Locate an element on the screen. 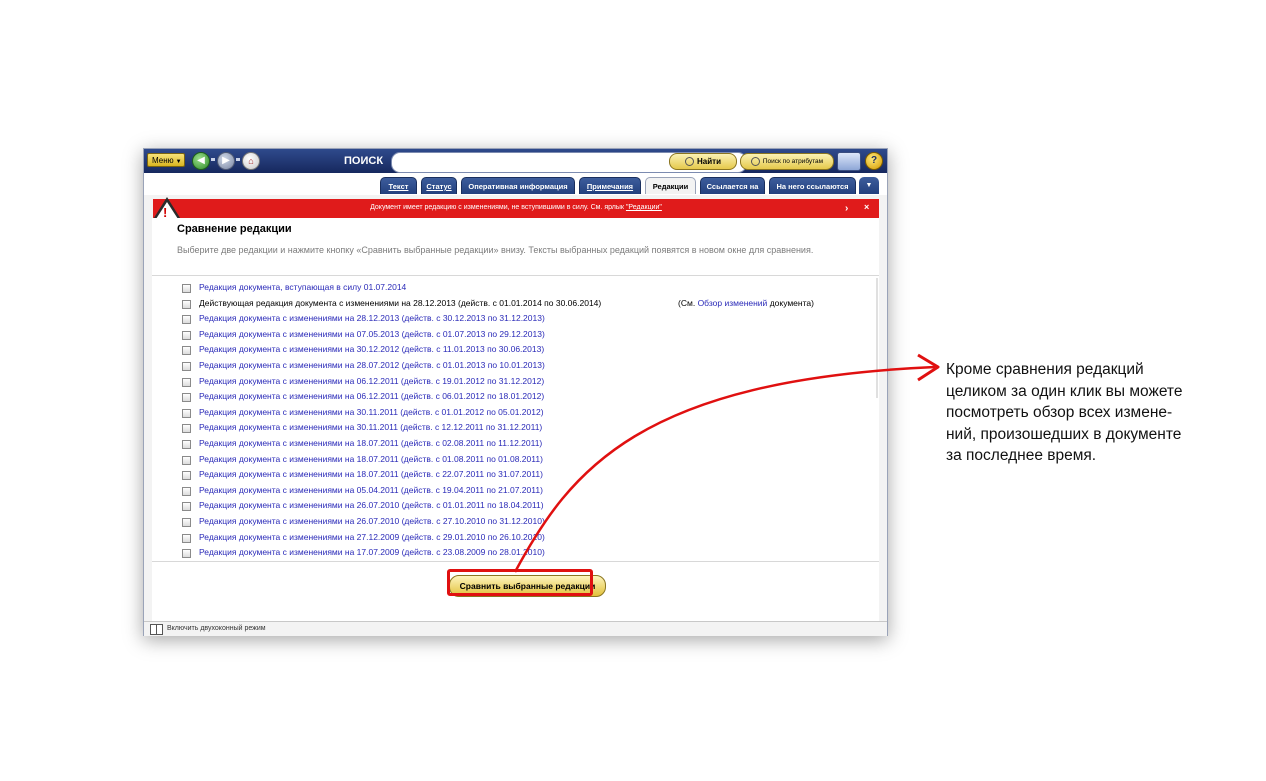 Image resolution: width=1266 pixels, height=781 pixels. close-icon: × is located at coordinates (866, 207).